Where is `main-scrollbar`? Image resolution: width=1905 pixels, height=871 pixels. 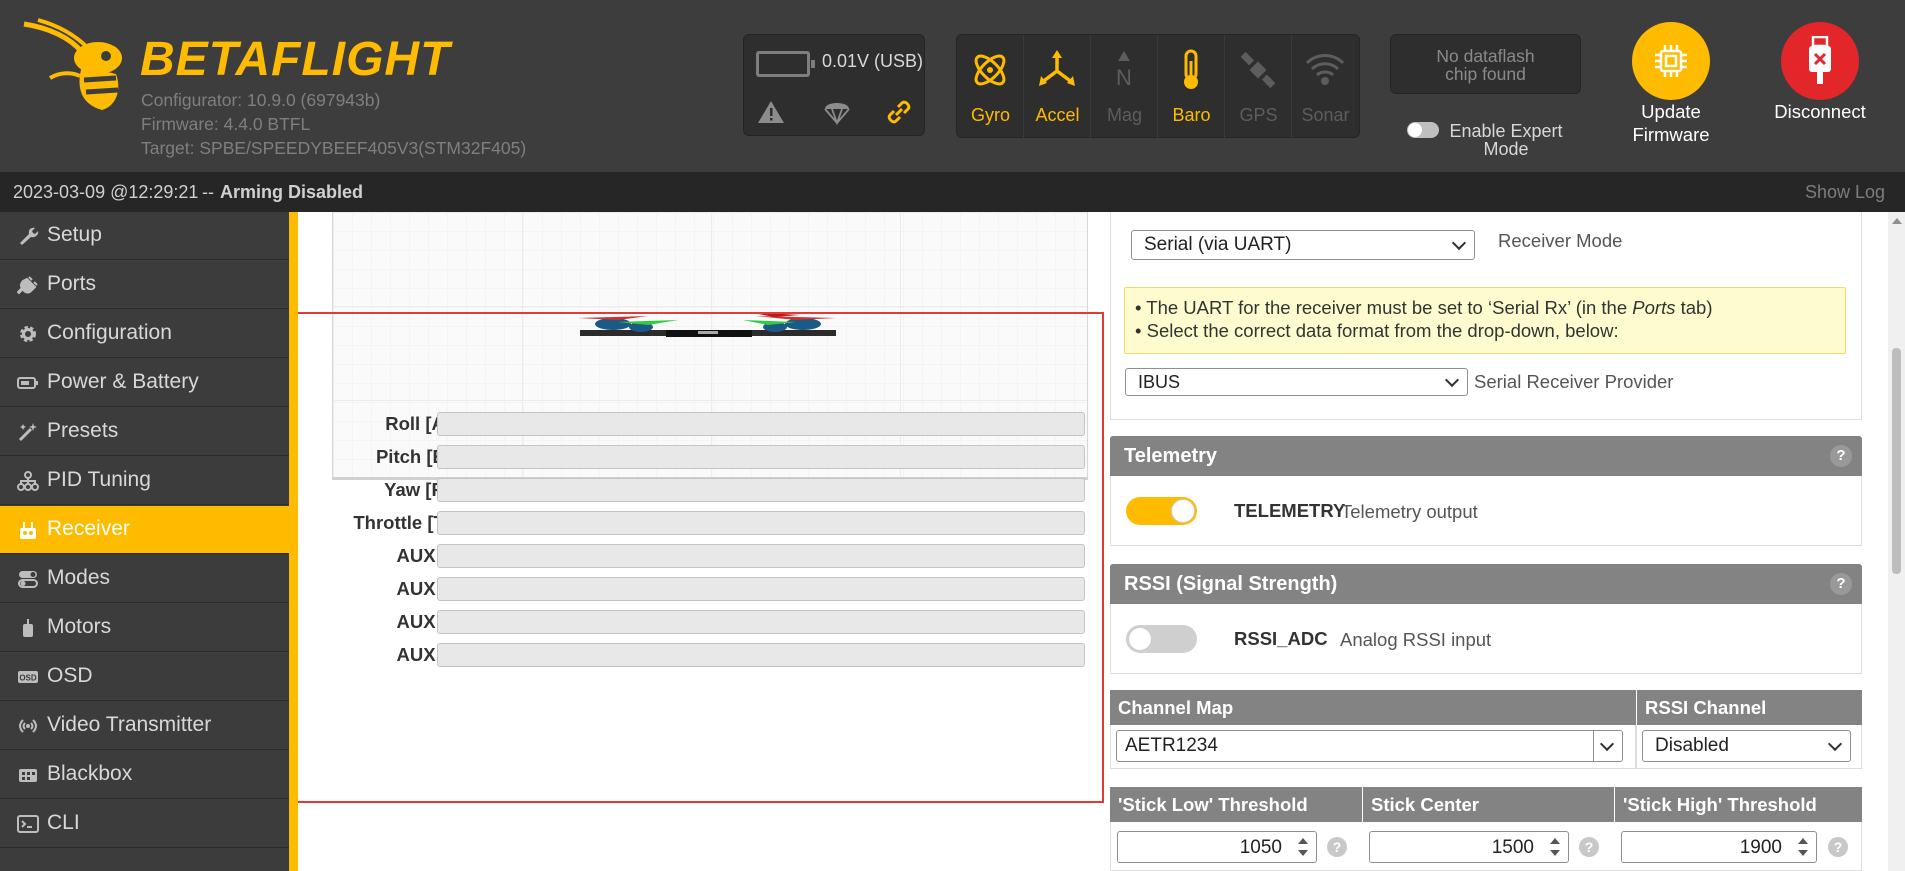
main-scrollbar is located at coordinates (1896, 541).